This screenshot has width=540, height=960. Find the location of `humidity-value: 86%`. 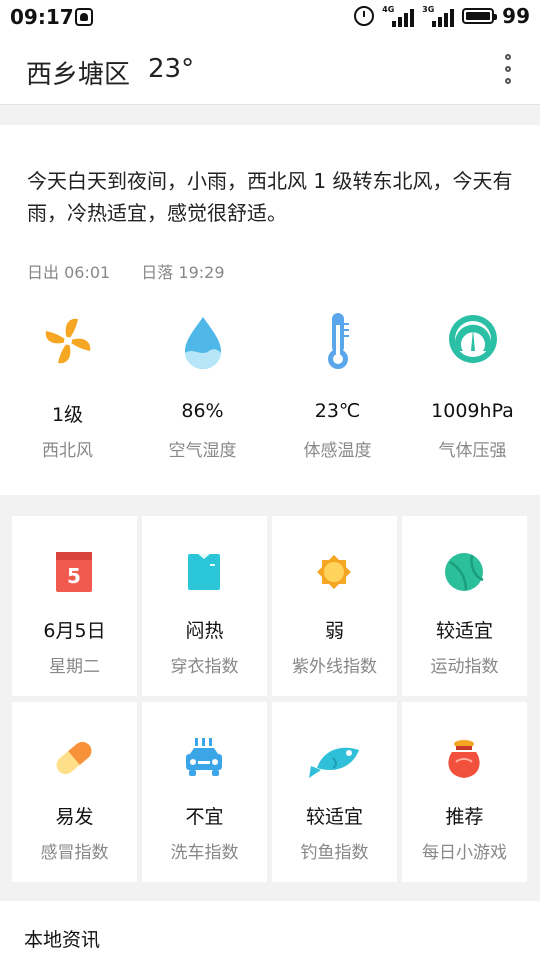

humidity-value: 86% is located at coordinates (202, 411).